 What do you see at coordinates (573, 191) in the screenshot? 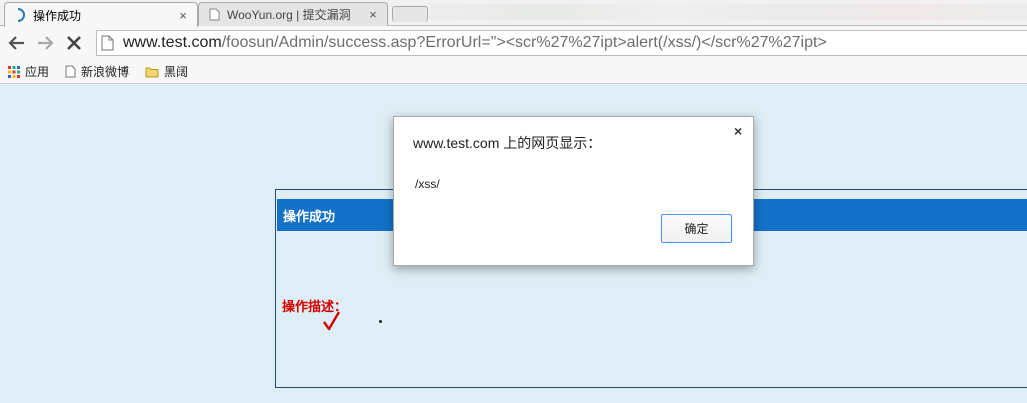
I see `alert-dialog: www.test.com 上的网页显示： × /xss/ 确定` at bounding box center [573, 191].